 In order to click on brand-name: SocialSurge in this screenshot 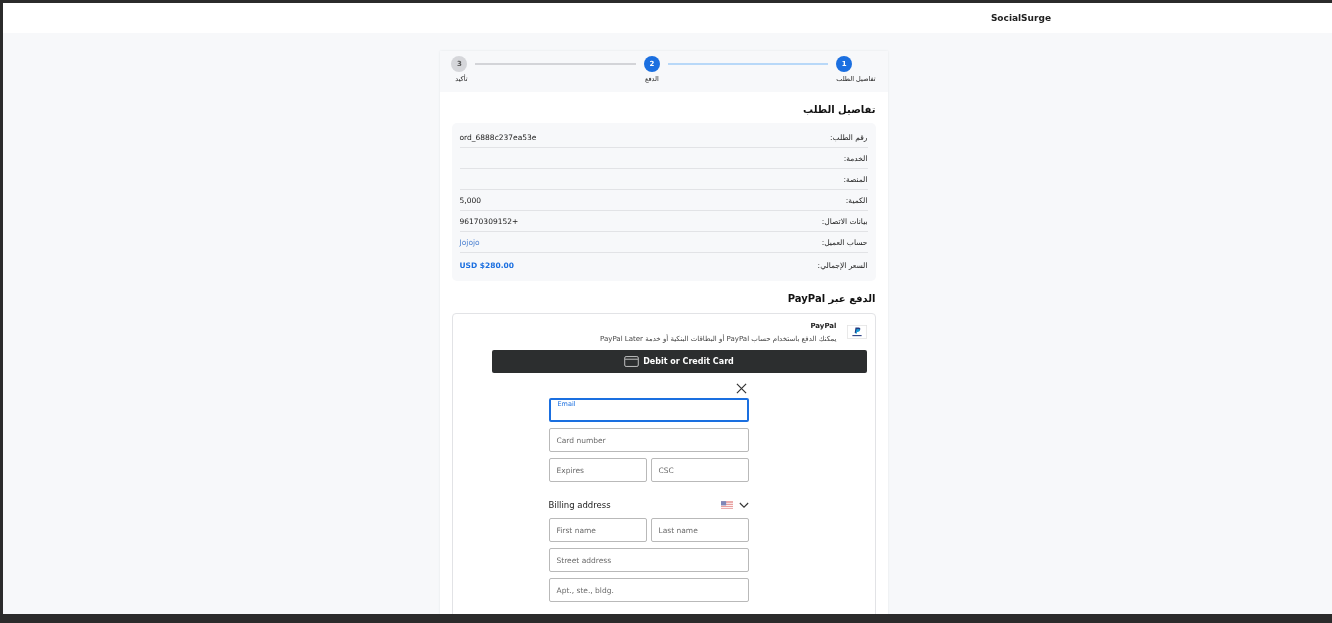, I will do `click(1020, 18)`.